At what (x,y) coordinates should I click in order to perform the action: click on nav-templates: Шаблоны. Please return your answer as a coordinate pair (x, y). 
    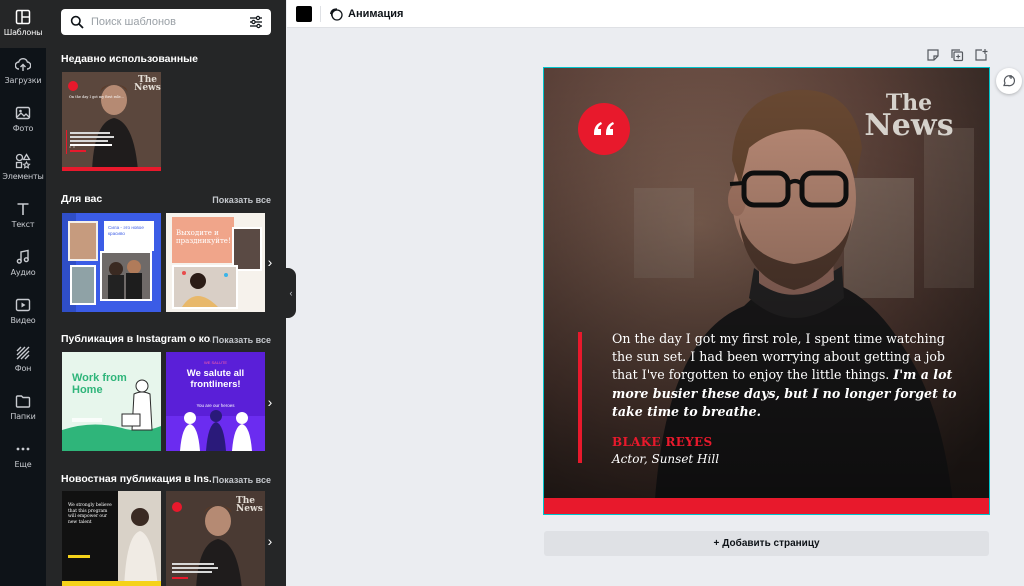
    Looking at the image, I should click on (23, 24).